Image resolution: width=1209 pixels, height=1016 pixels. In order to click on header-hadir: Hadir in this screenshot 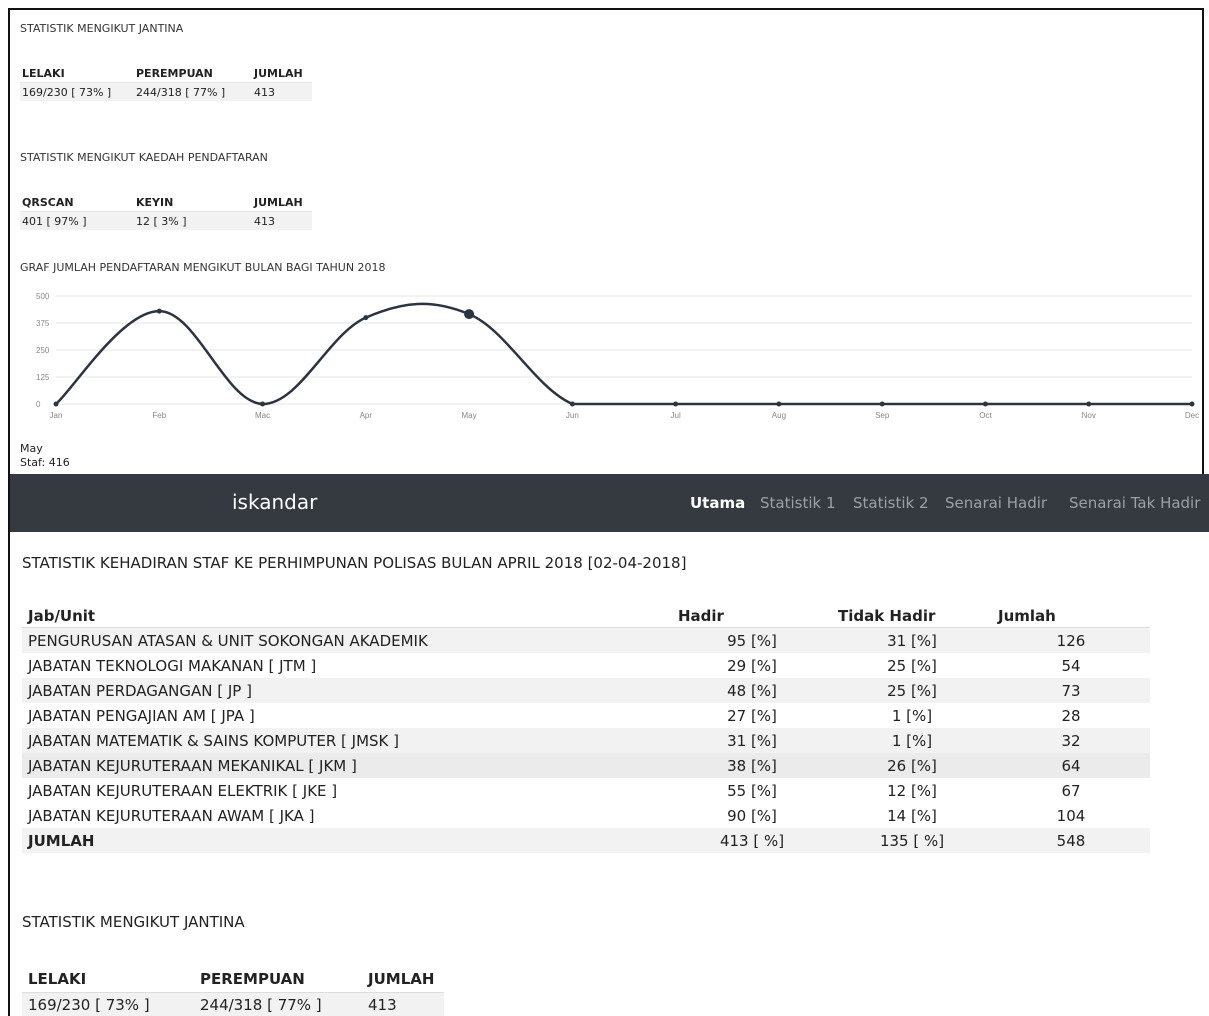, I will do `click(752, 616)`.